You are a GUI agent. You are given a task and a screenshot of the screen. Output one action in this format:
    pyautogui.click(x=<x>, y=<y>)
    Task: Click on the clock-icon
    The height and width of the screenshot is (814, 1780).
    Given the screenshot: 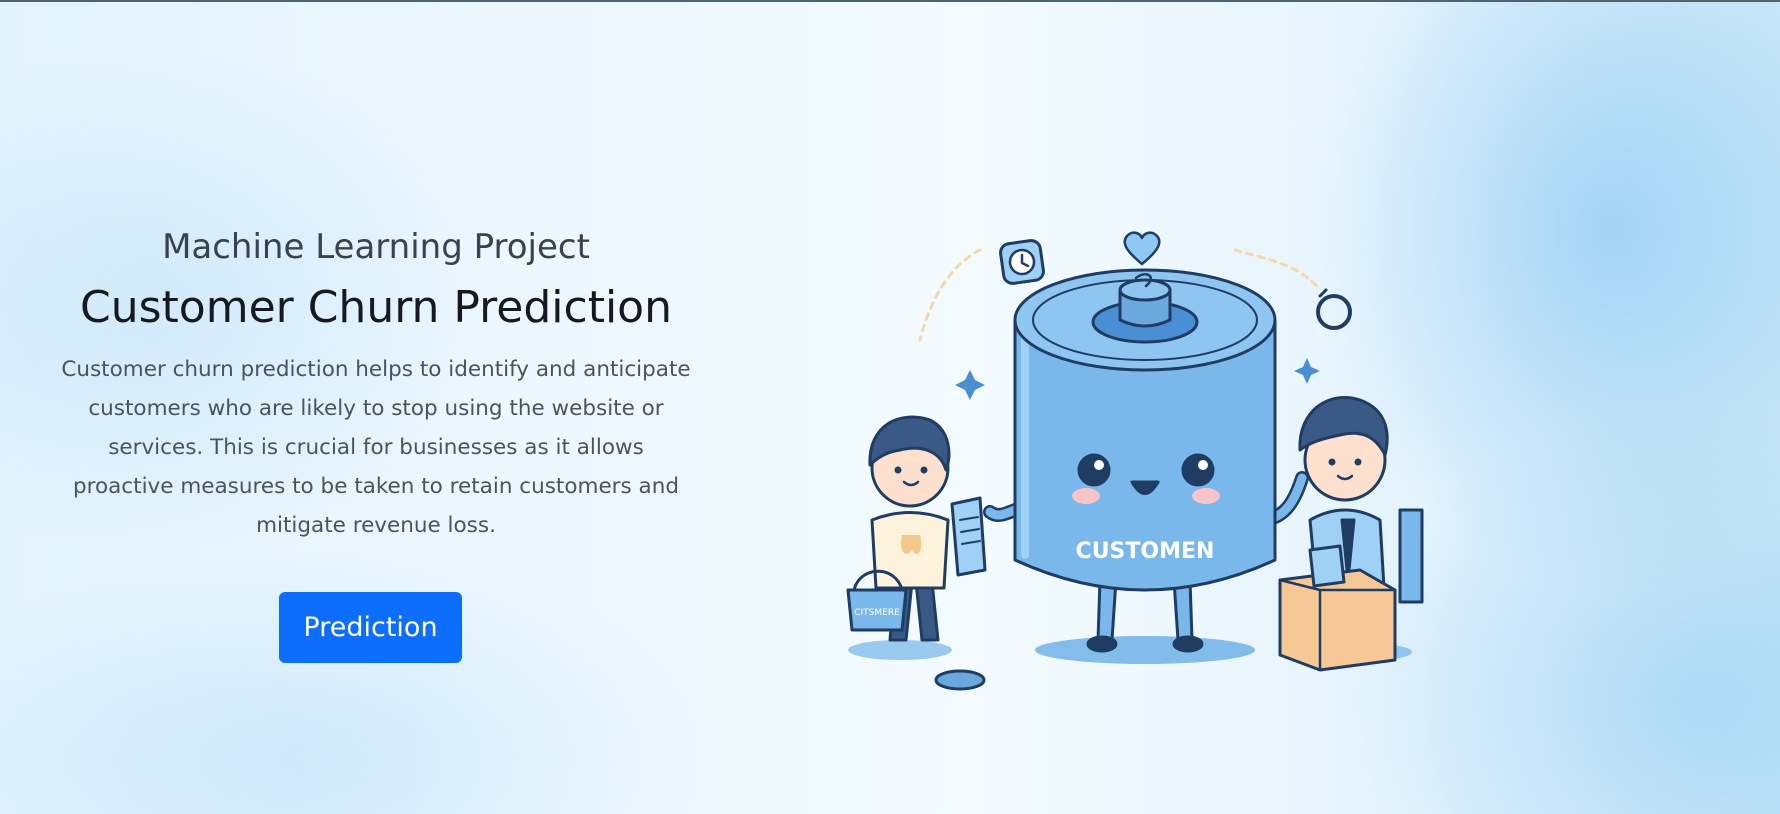 What is the action you would take?
    pyautogui.click(x=1022, y=262)
    